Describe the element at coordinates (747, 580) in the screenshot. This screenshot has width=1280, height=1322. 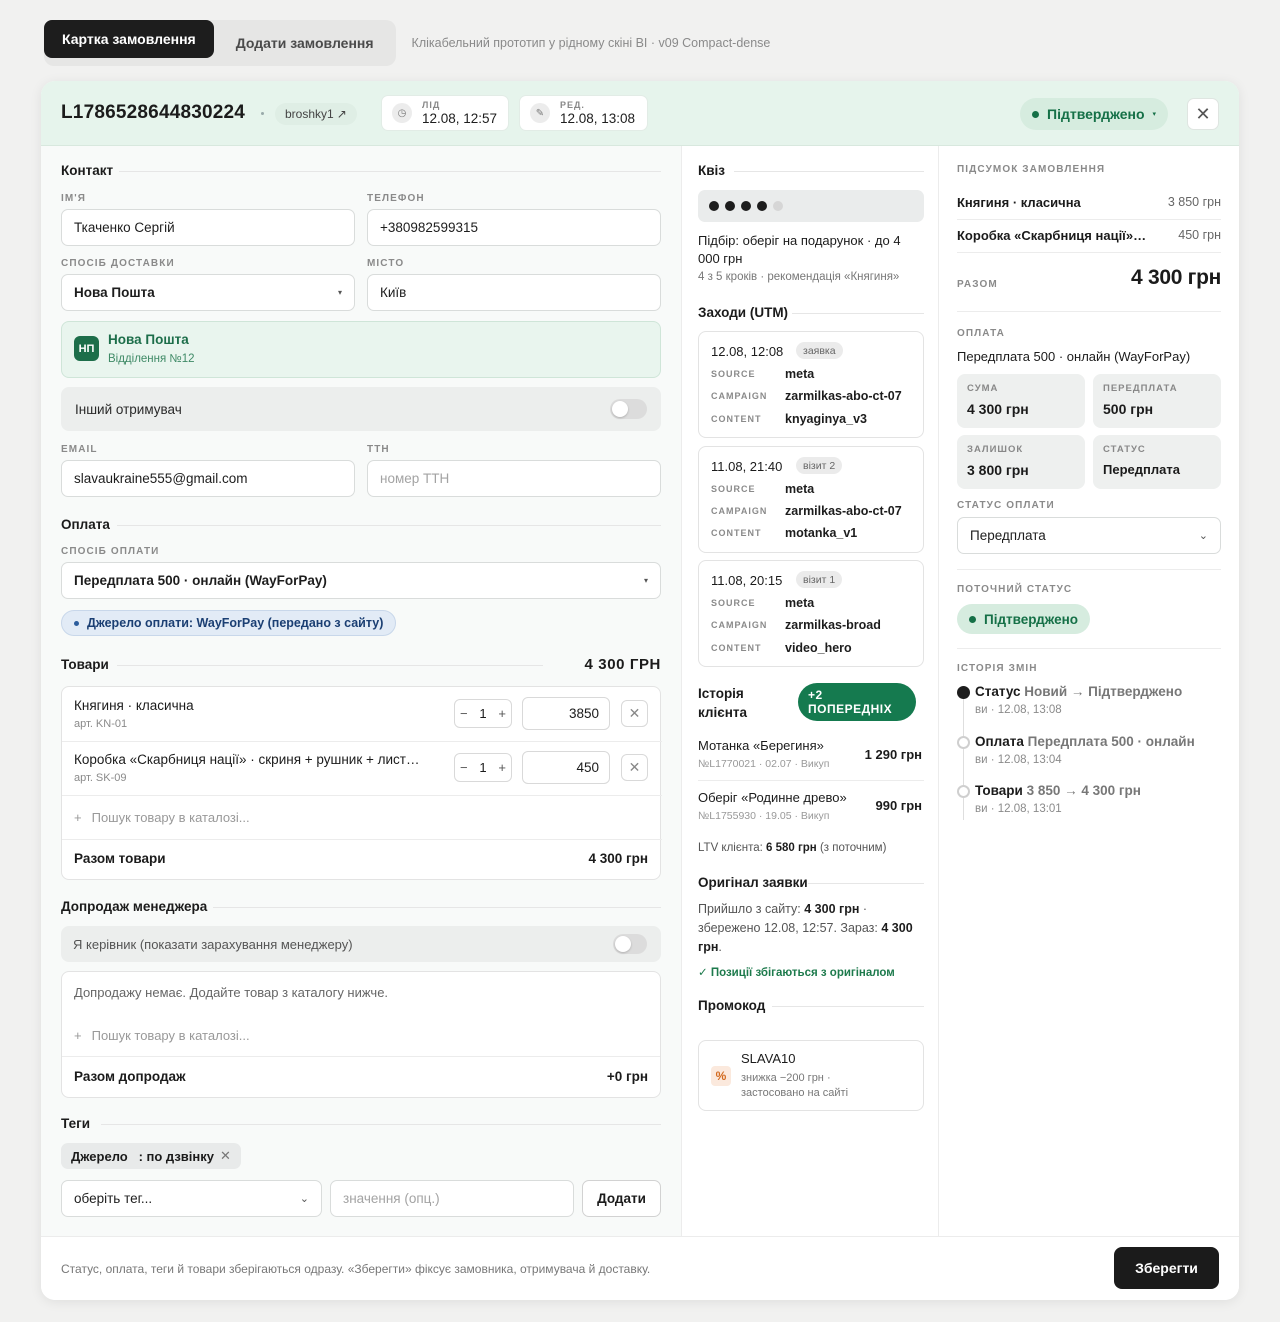
I see `visit-datetime: 11.08, 20:15` at that location.